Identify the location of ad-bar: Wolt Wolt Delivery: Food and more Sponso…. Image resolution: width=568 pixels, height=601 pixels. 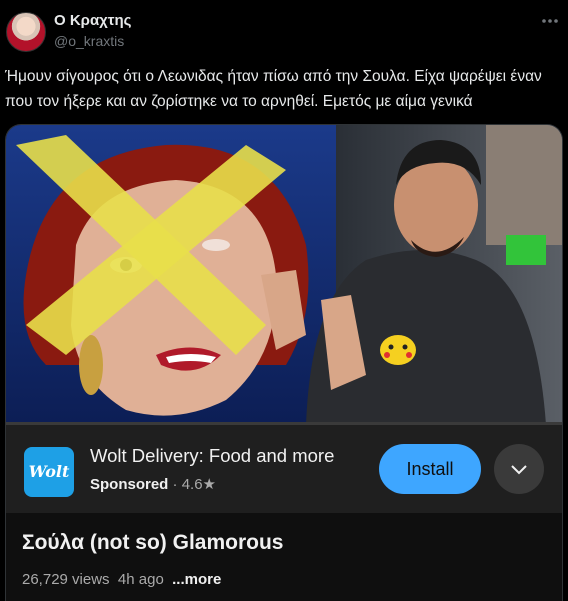
(284, 469).